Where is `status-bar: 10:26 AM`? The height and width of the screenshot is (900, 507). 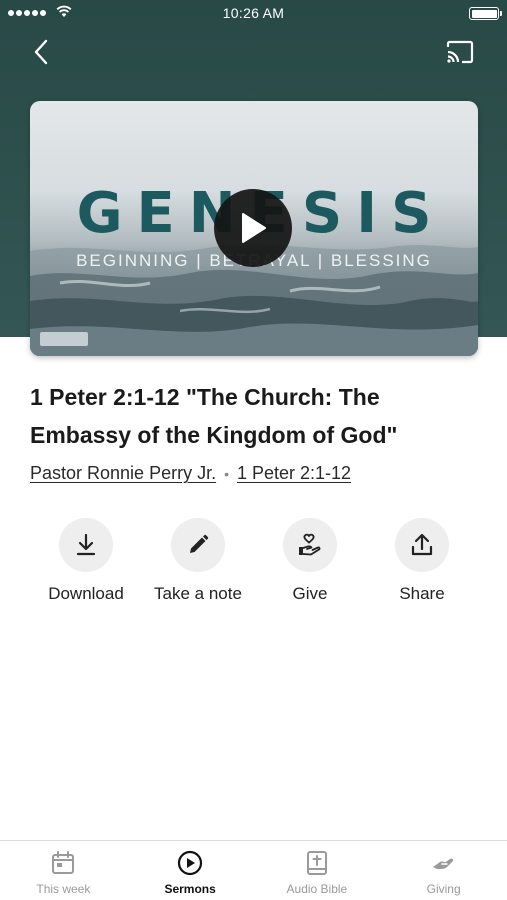 status-bar: 10:26 AM is located at coordinates (253, 14).